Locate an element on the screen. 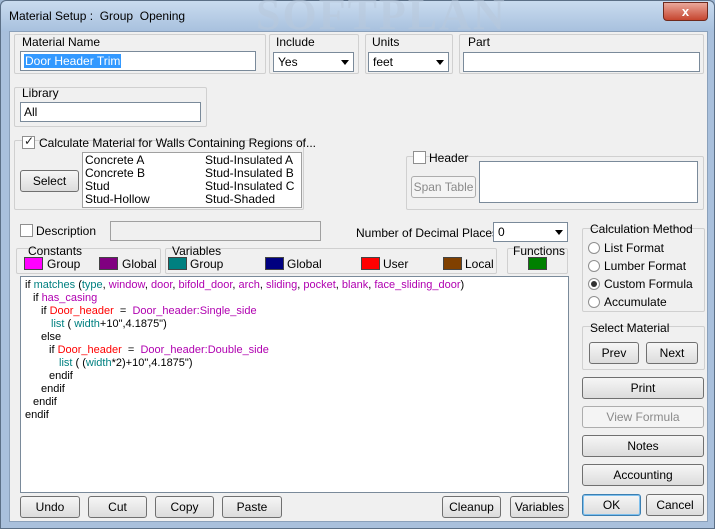 Image resolution: width=715 pixels, height=529 pixels. include-select: Yes is located at coordinates (313, 62).